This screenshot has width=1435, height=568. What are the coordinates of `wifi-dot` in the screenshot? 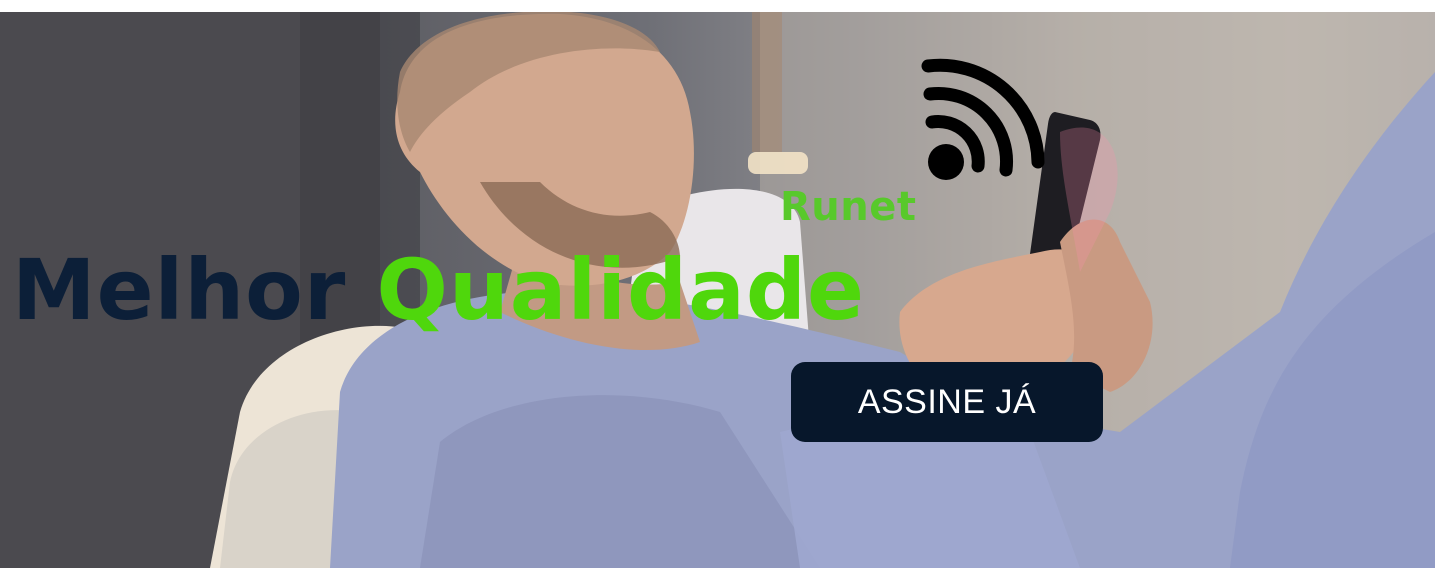 It's located at (946, 162).